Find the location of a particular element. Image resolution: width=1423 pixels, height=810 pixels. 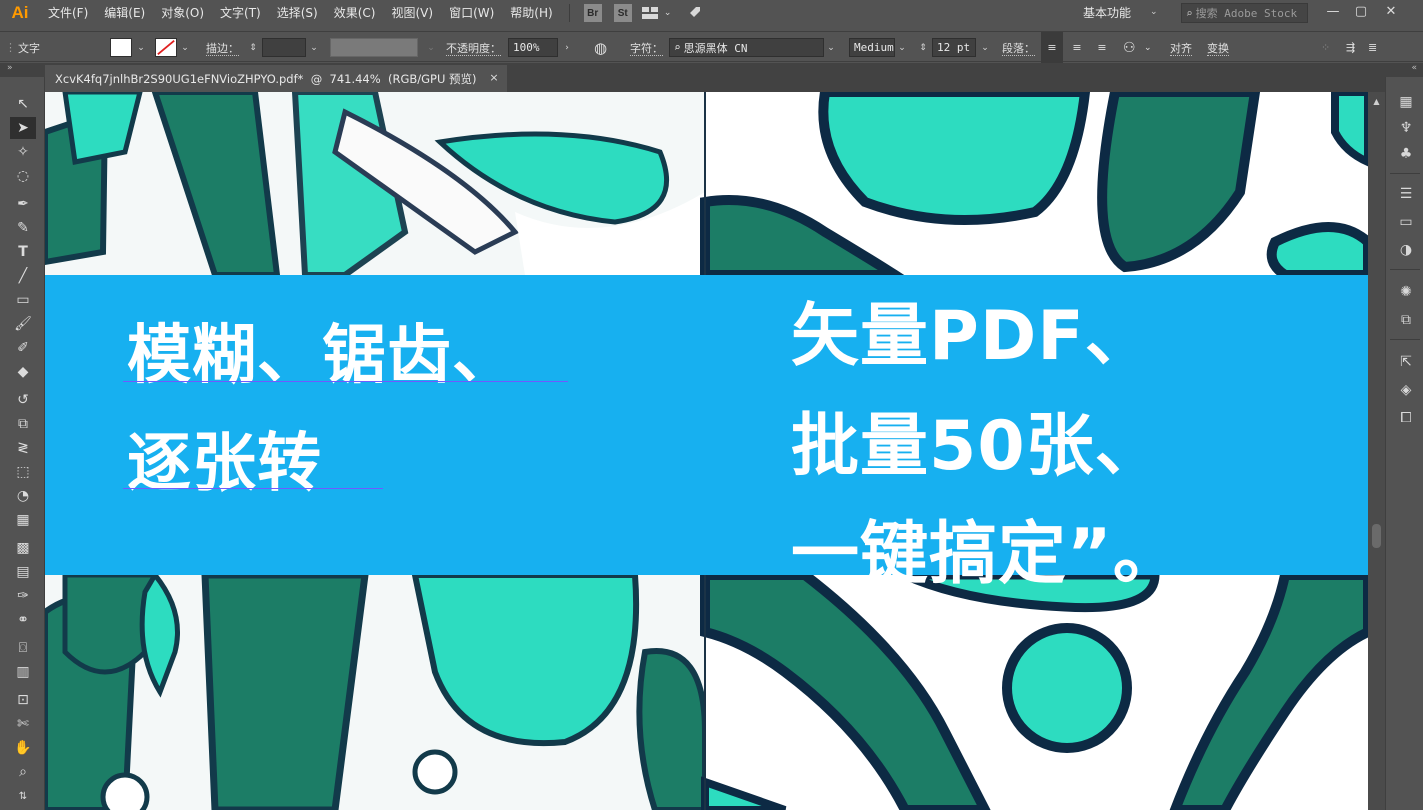

gradient-panel-icon: ▭ is located at coordinates (1406, 222).